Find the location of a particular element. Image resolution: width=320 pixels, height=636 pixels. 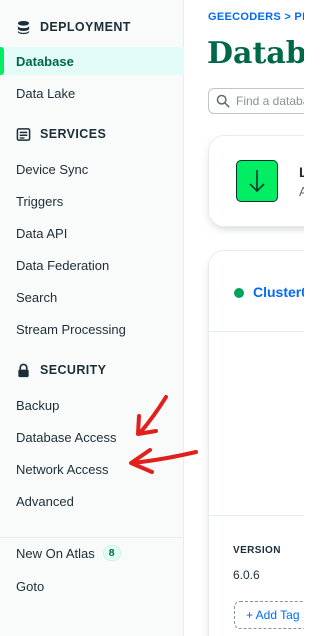

security-header-label: SECURITY is located at coordinates (73, 370).